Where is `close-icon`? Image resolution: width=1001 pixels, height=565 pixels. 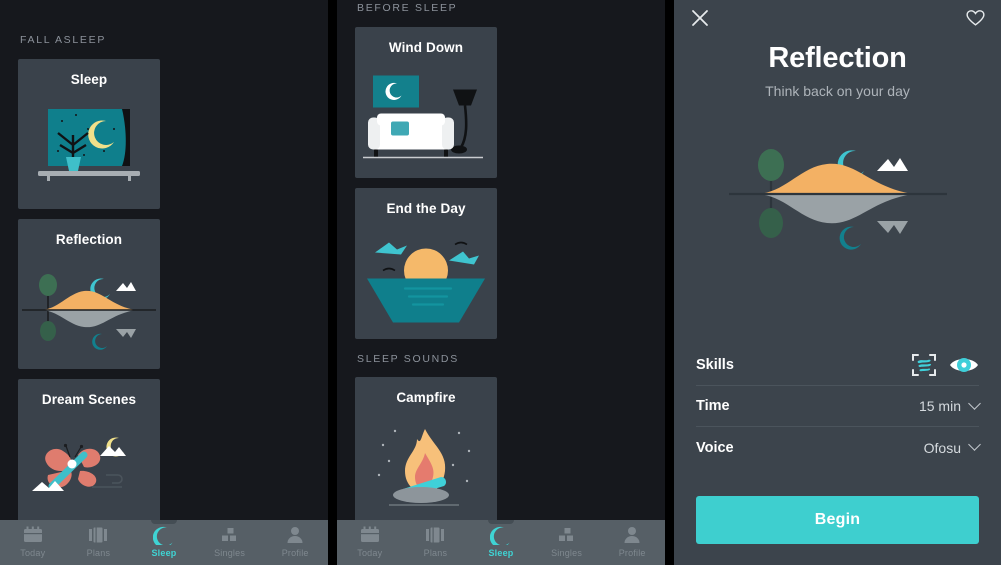 close-icon is located at coordinates (700, 18).